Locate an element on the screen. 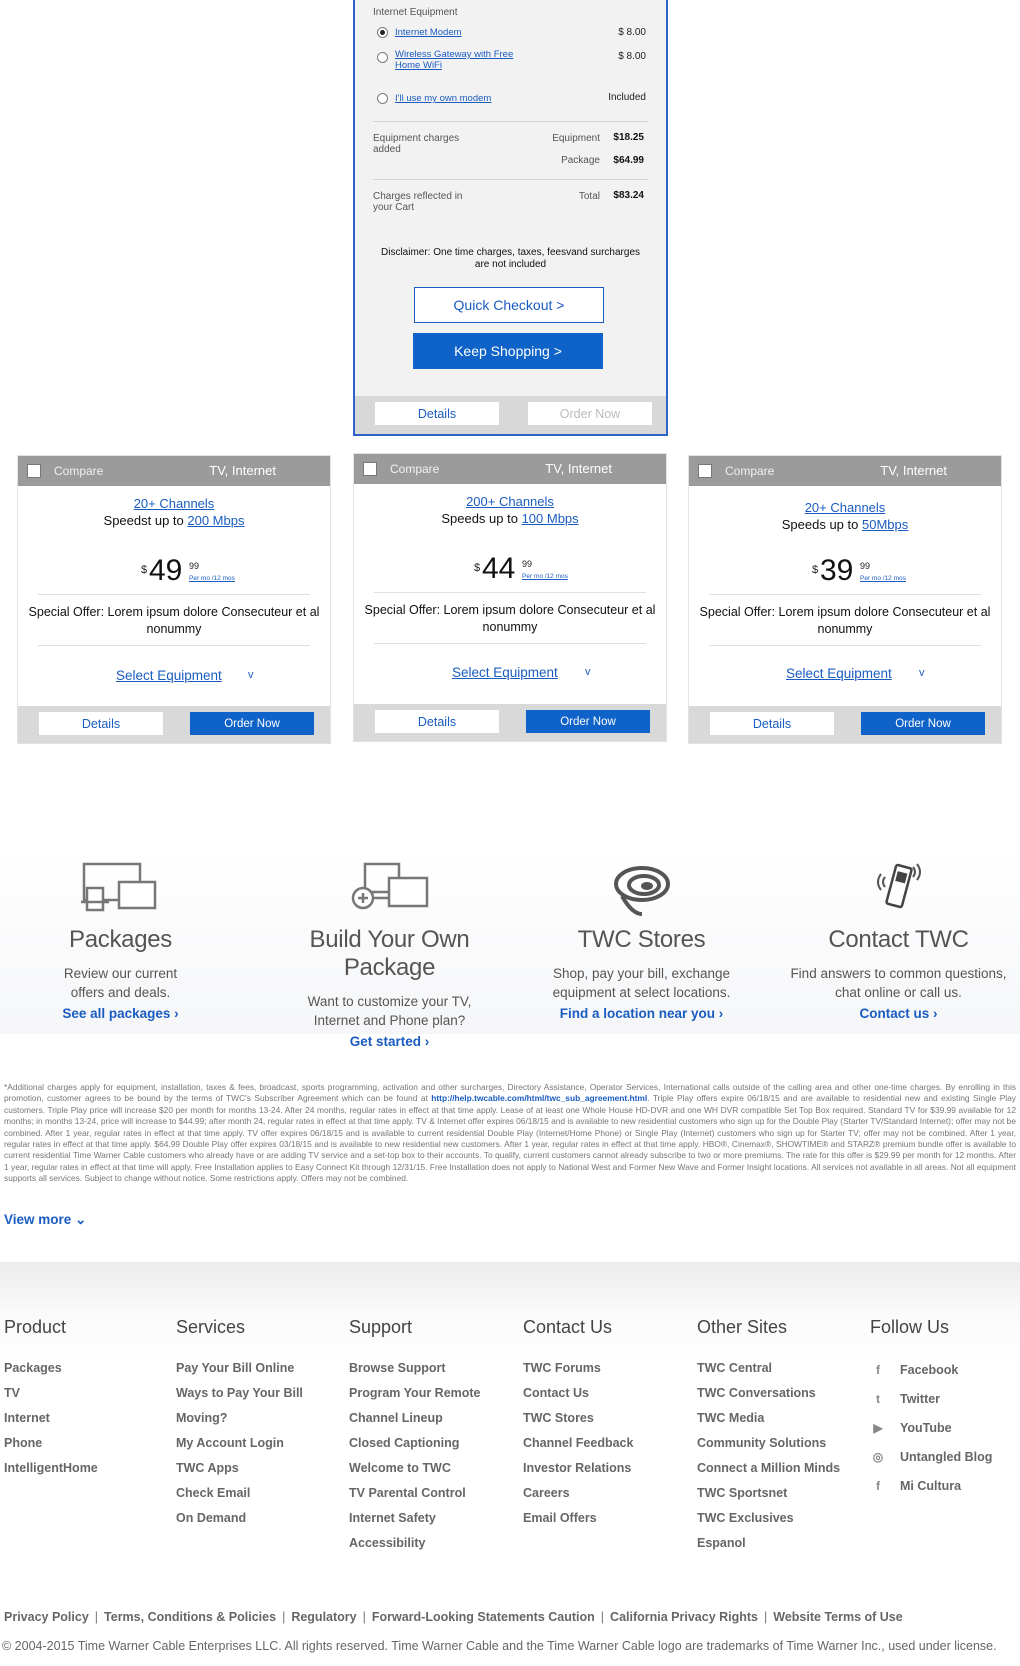 The height and width of the screenshot is (1666, 1020). footer-link: IntelligentHome is located at coordinates (51, 1468).